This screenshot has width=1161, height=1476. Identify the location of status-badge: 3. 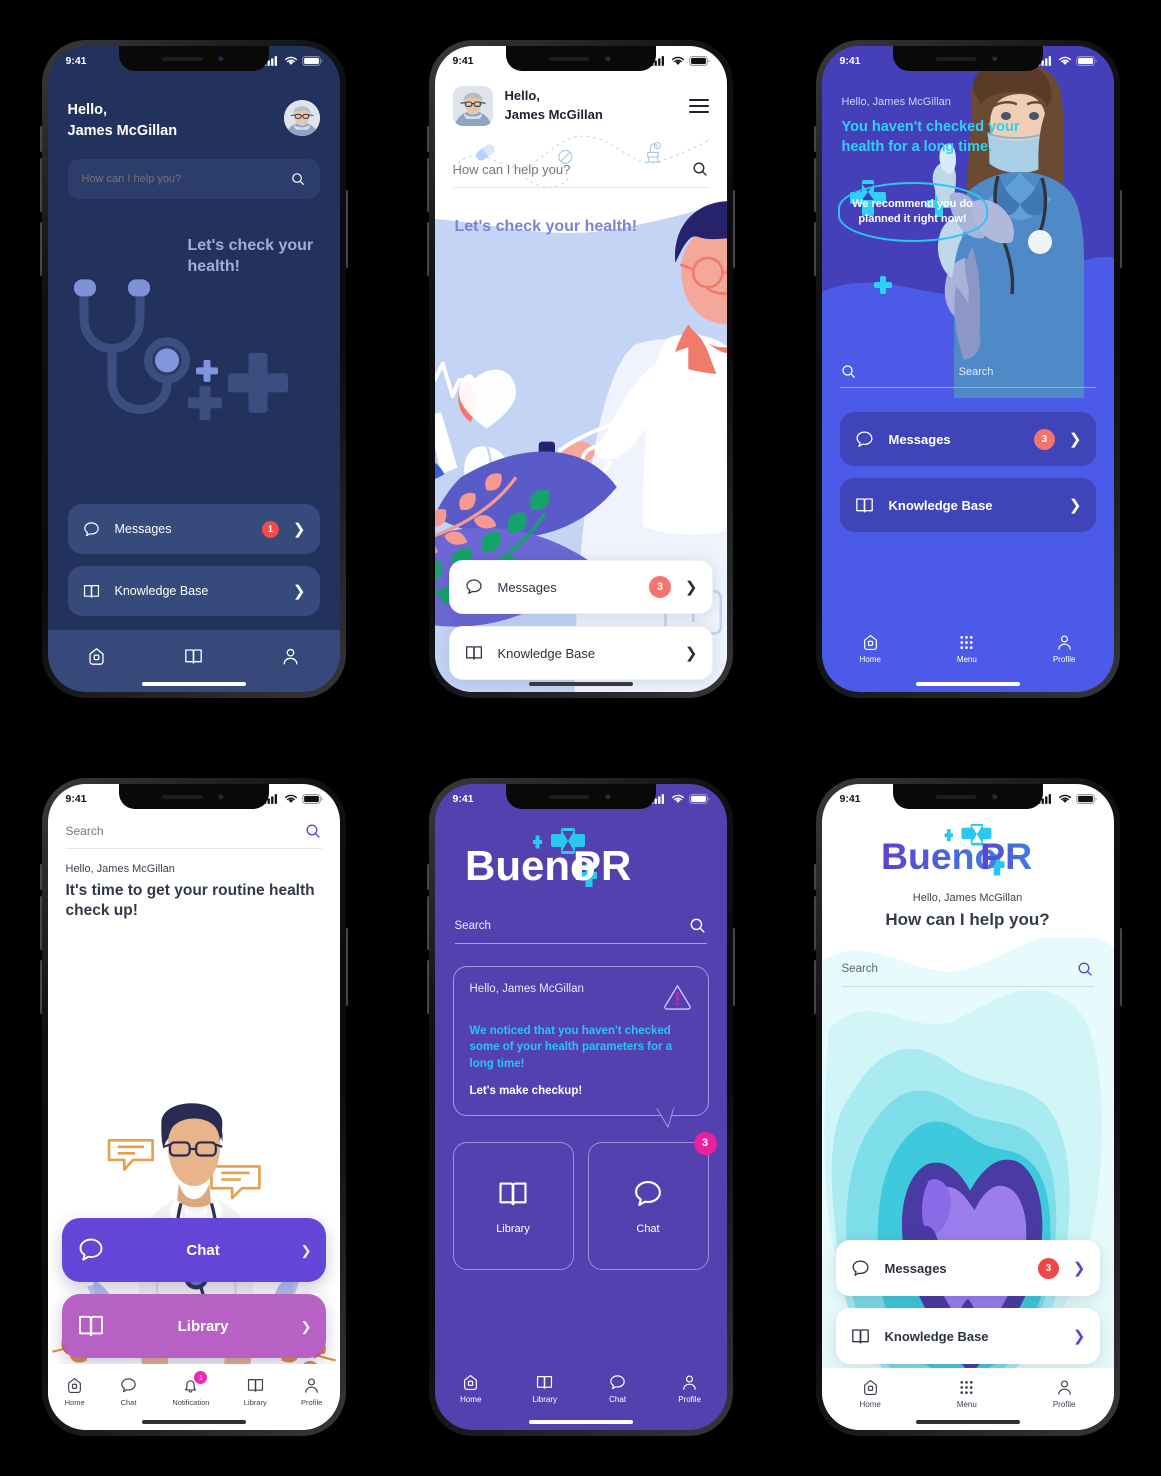
(1048, 1268).